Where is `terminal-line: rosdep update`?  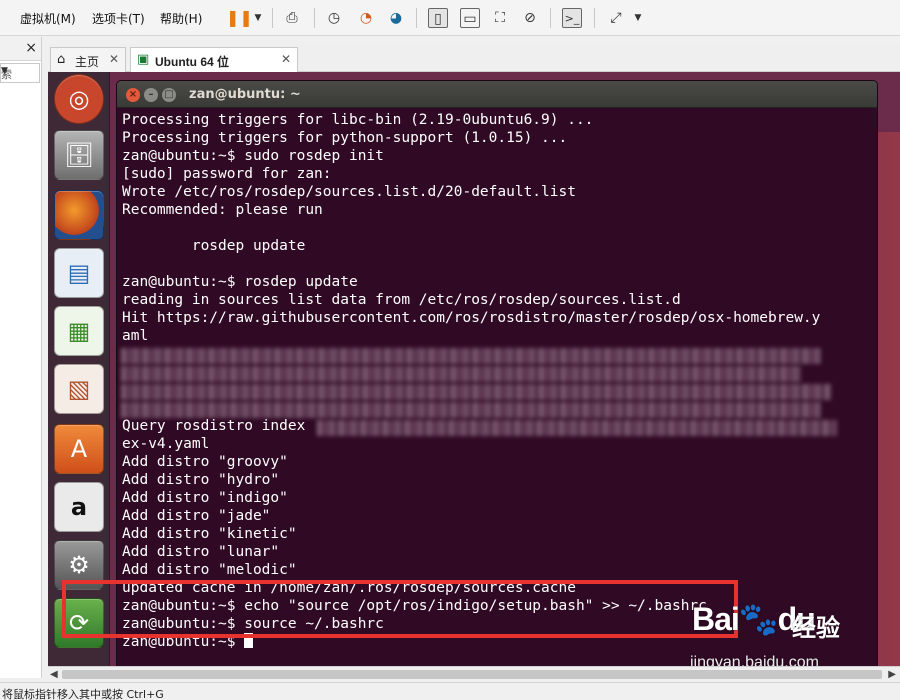
terminal-line: rosdep update is located at coordinates (214, 246).